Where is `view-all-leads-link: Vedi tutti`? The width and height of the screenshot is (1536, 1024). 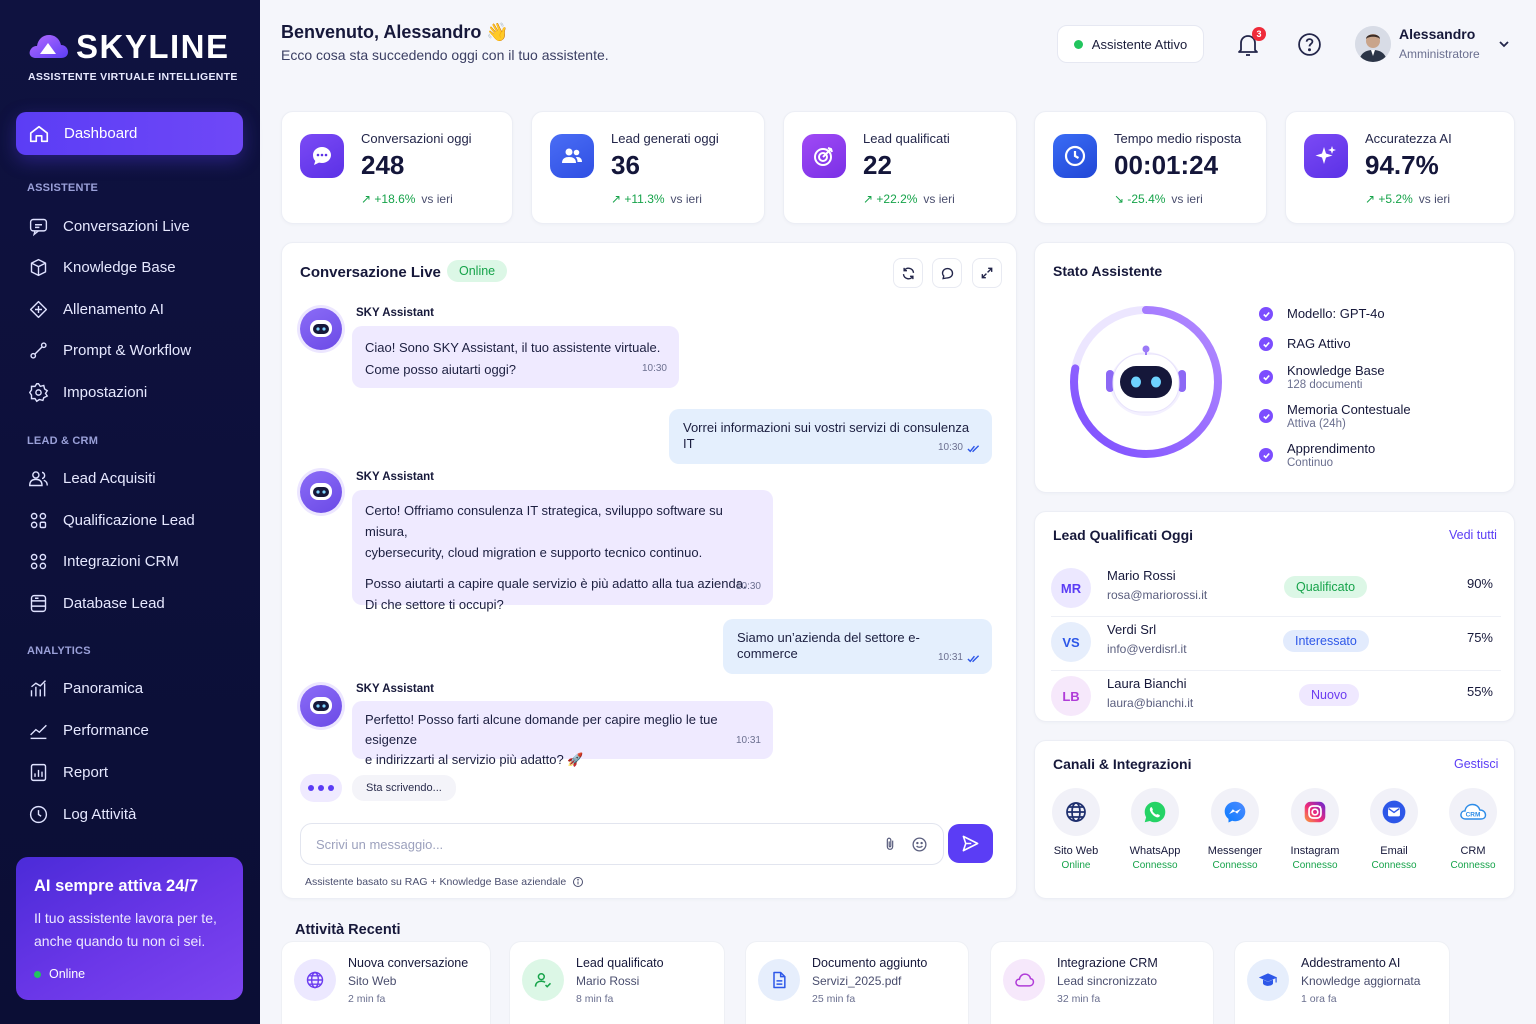
view-all-leads-link: Vedi tutti is located at coordinates (1473, 535).